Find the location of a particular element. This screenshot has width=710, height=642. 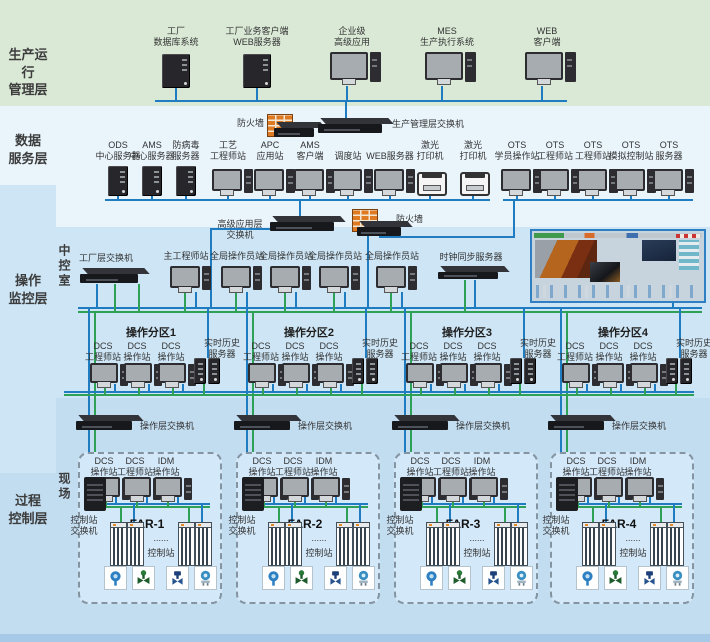

actuator-valve-icon is located at coordinates (649, 578).